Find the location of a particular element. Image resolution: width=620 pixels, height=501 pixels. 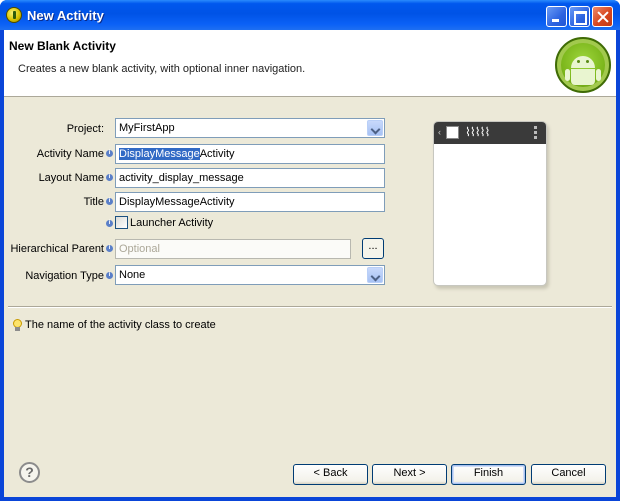

close-button is located at coordinates (602, 16).